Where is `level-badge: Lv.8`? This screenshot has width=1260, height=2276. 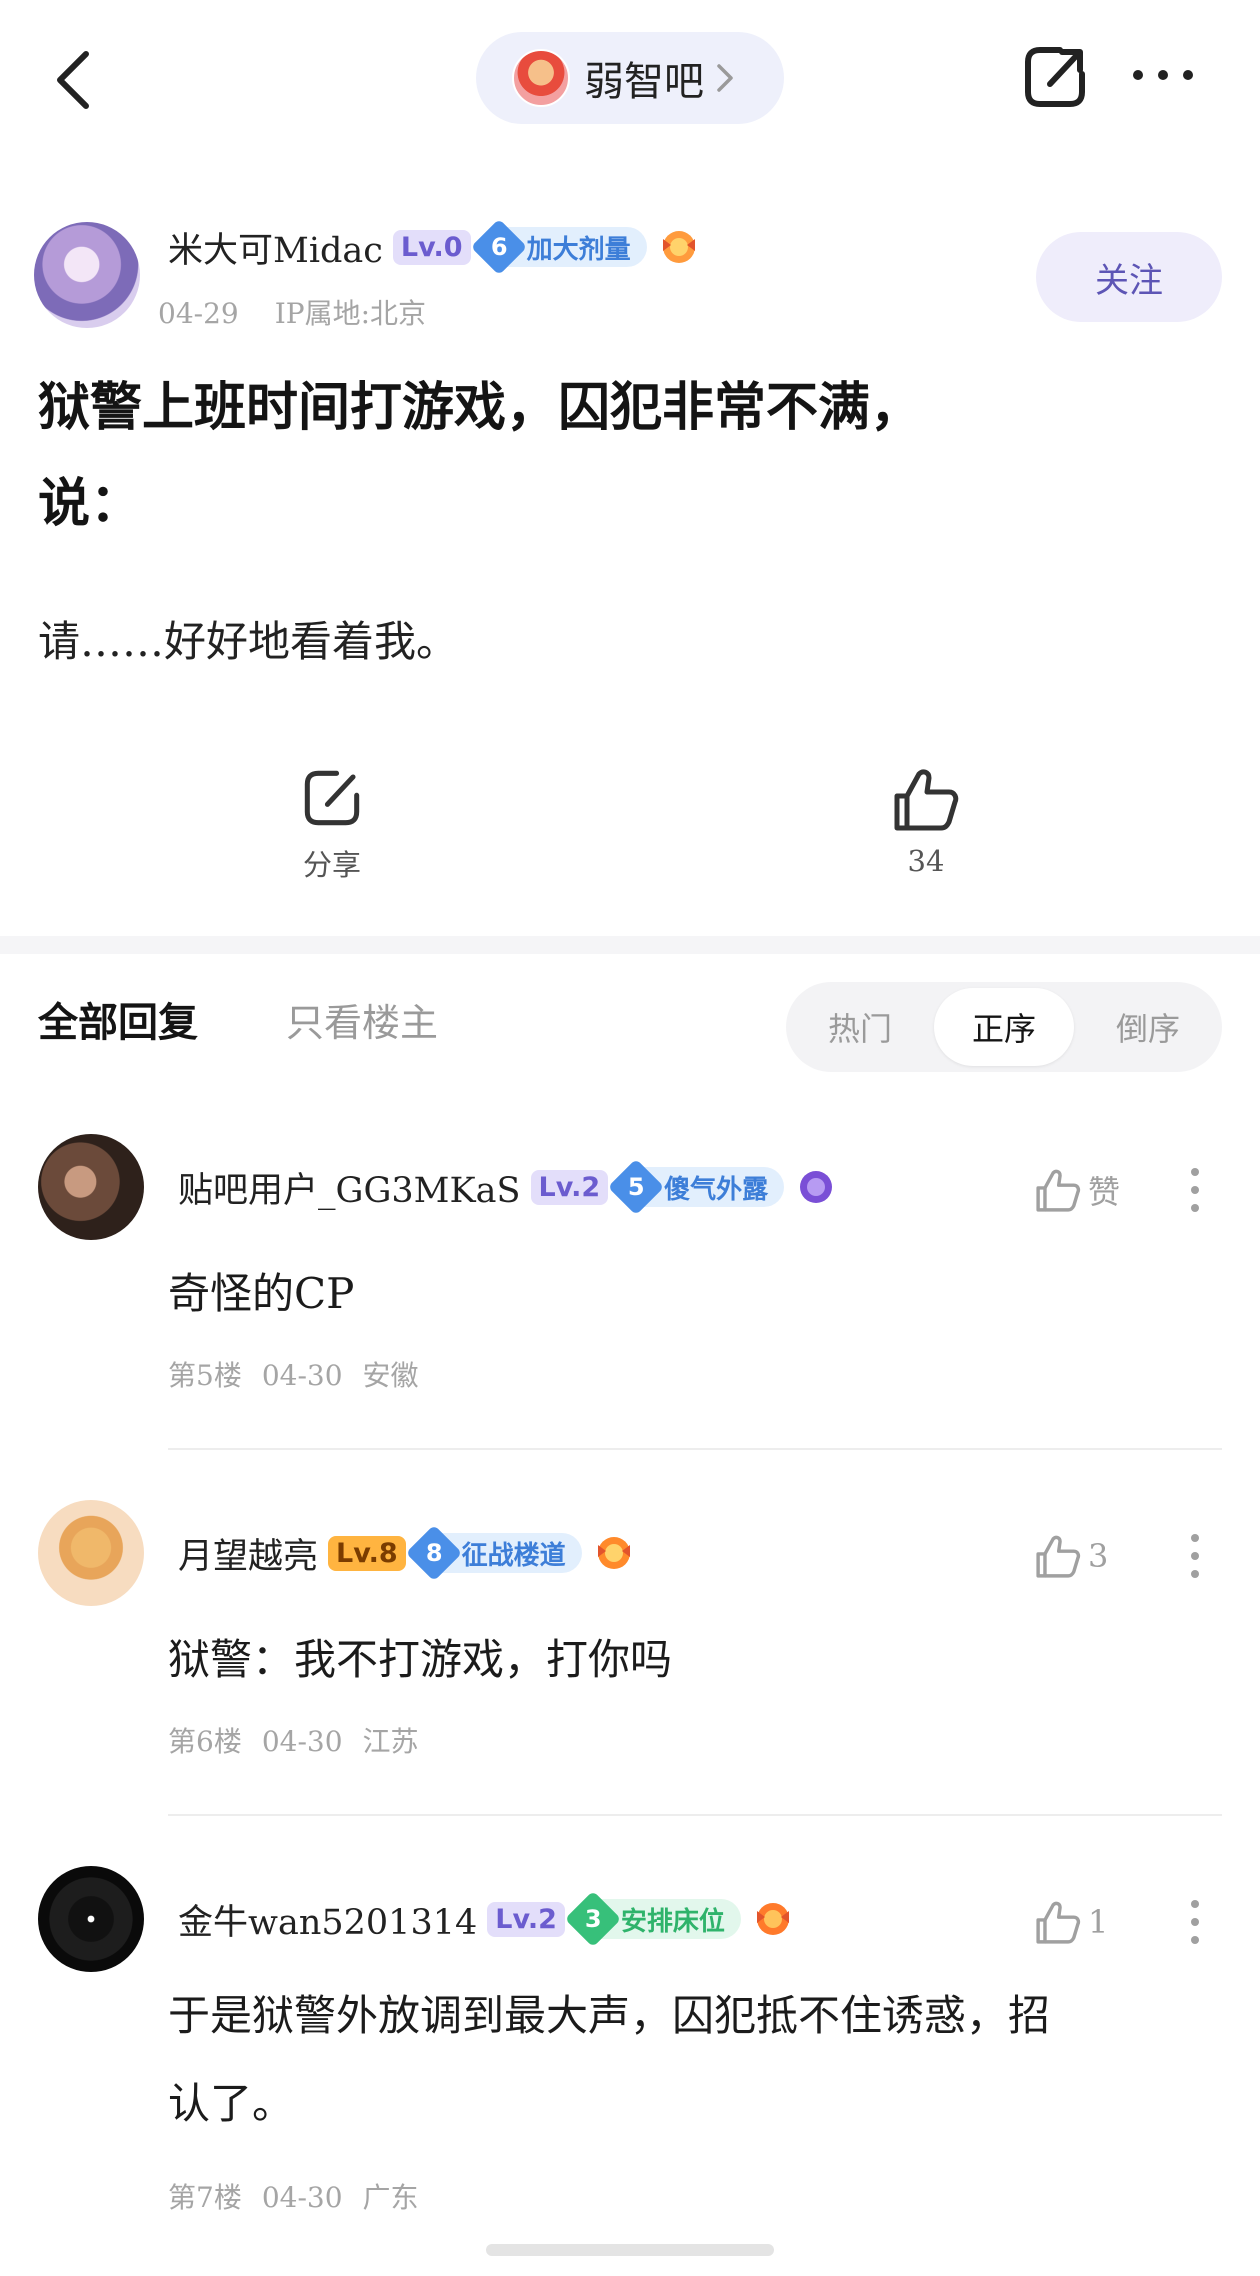
level-badge: Lv.8 is located at coordinates (367, 1553).